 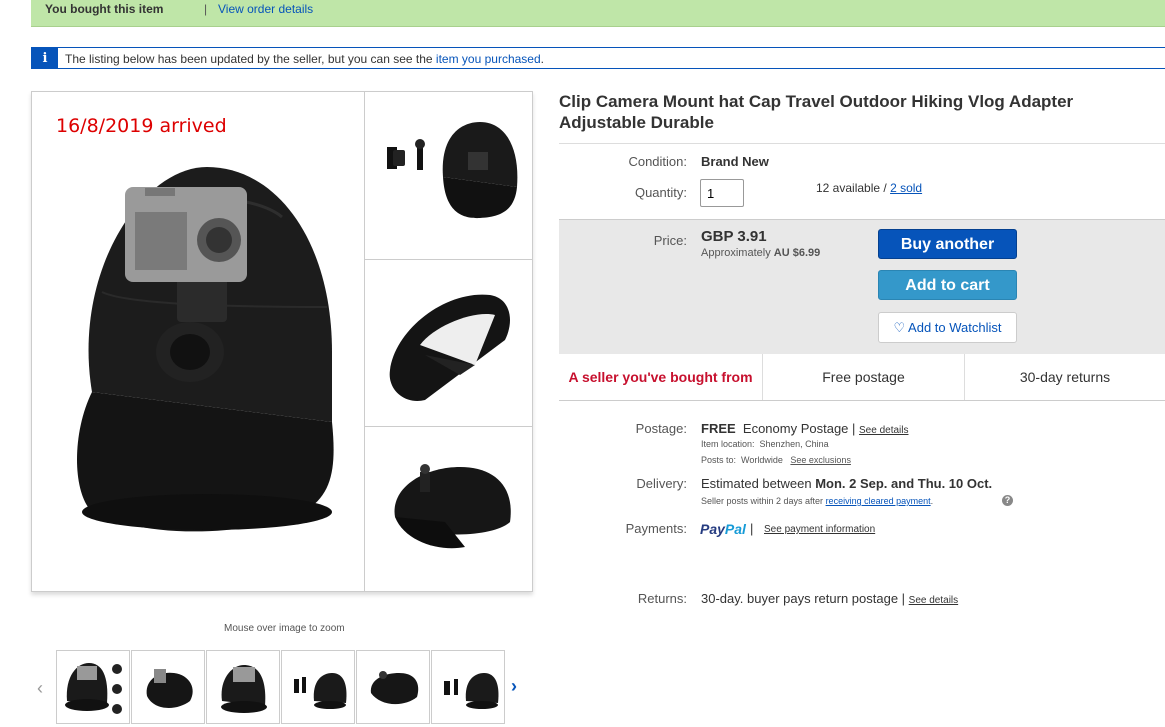 I want to click on payments-label: Payments:, so click(x=656, y=528).